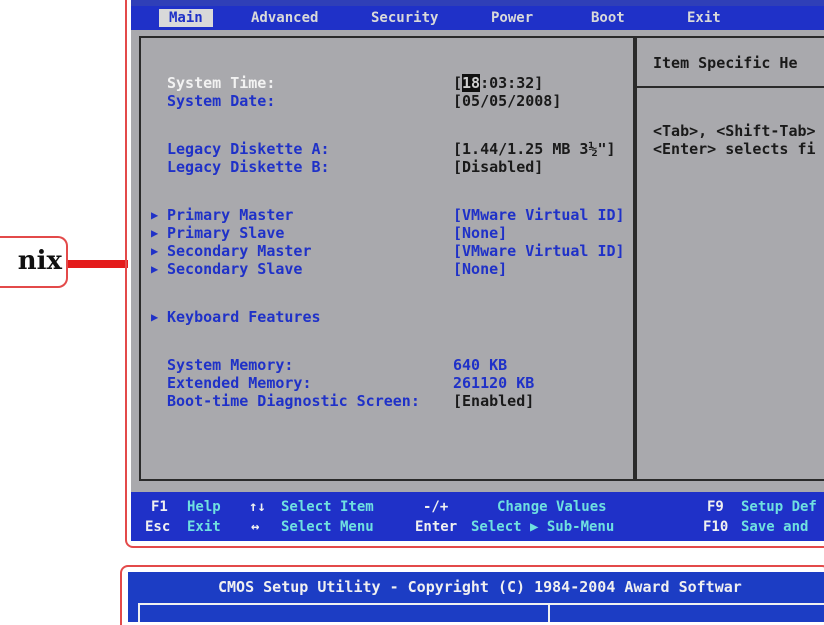 This screenshot has width=824, height=625. Describe the element at coordinates (608, 18) in the screenshot. I see `tab-boot: Boot` at that location.